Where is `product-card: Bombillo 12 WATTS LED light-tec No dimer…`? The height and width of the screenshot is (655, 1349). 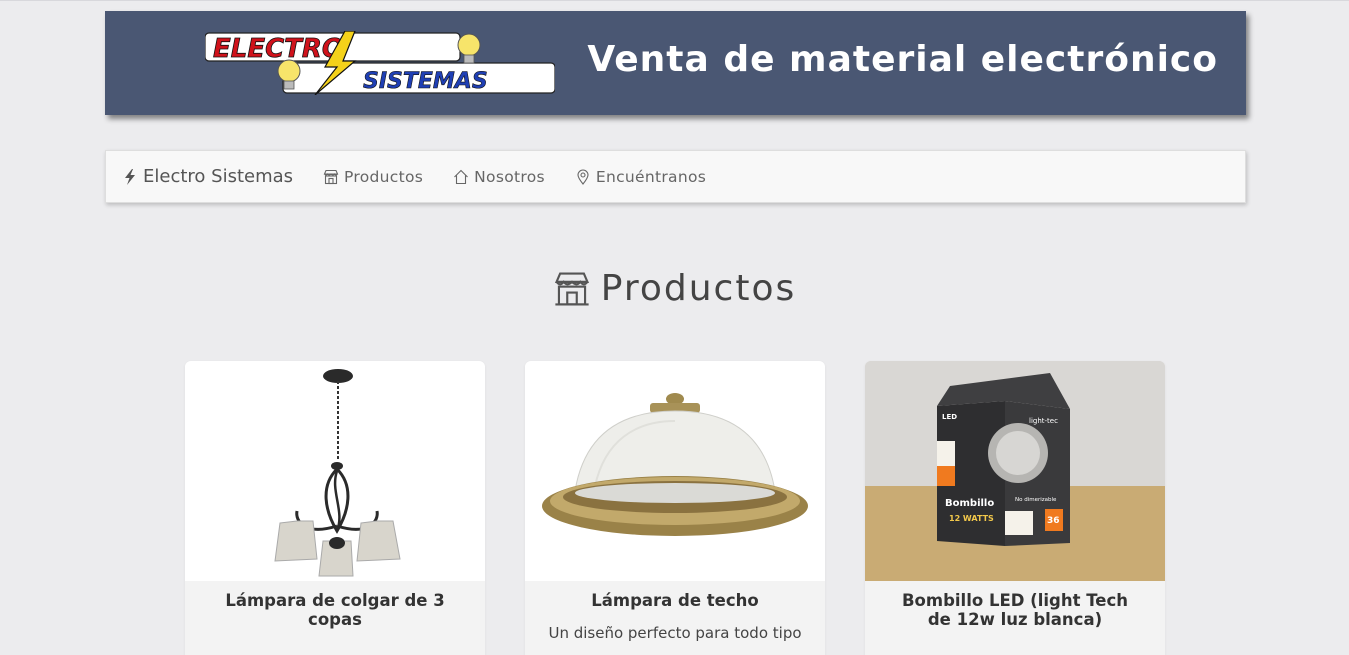 product-card: Bombillo 12 WATTS LED light-tec No dimer… is located at coordinates (1015, 508).